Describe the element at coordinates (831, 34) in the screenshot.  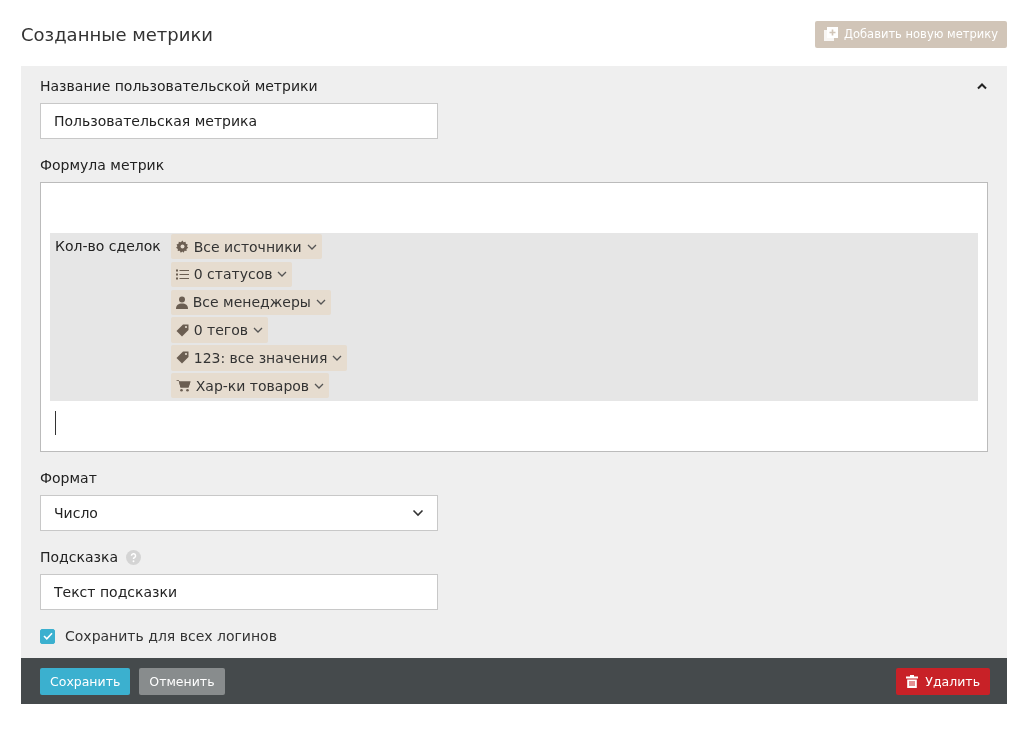
I see `add-copy-icon` at that location.